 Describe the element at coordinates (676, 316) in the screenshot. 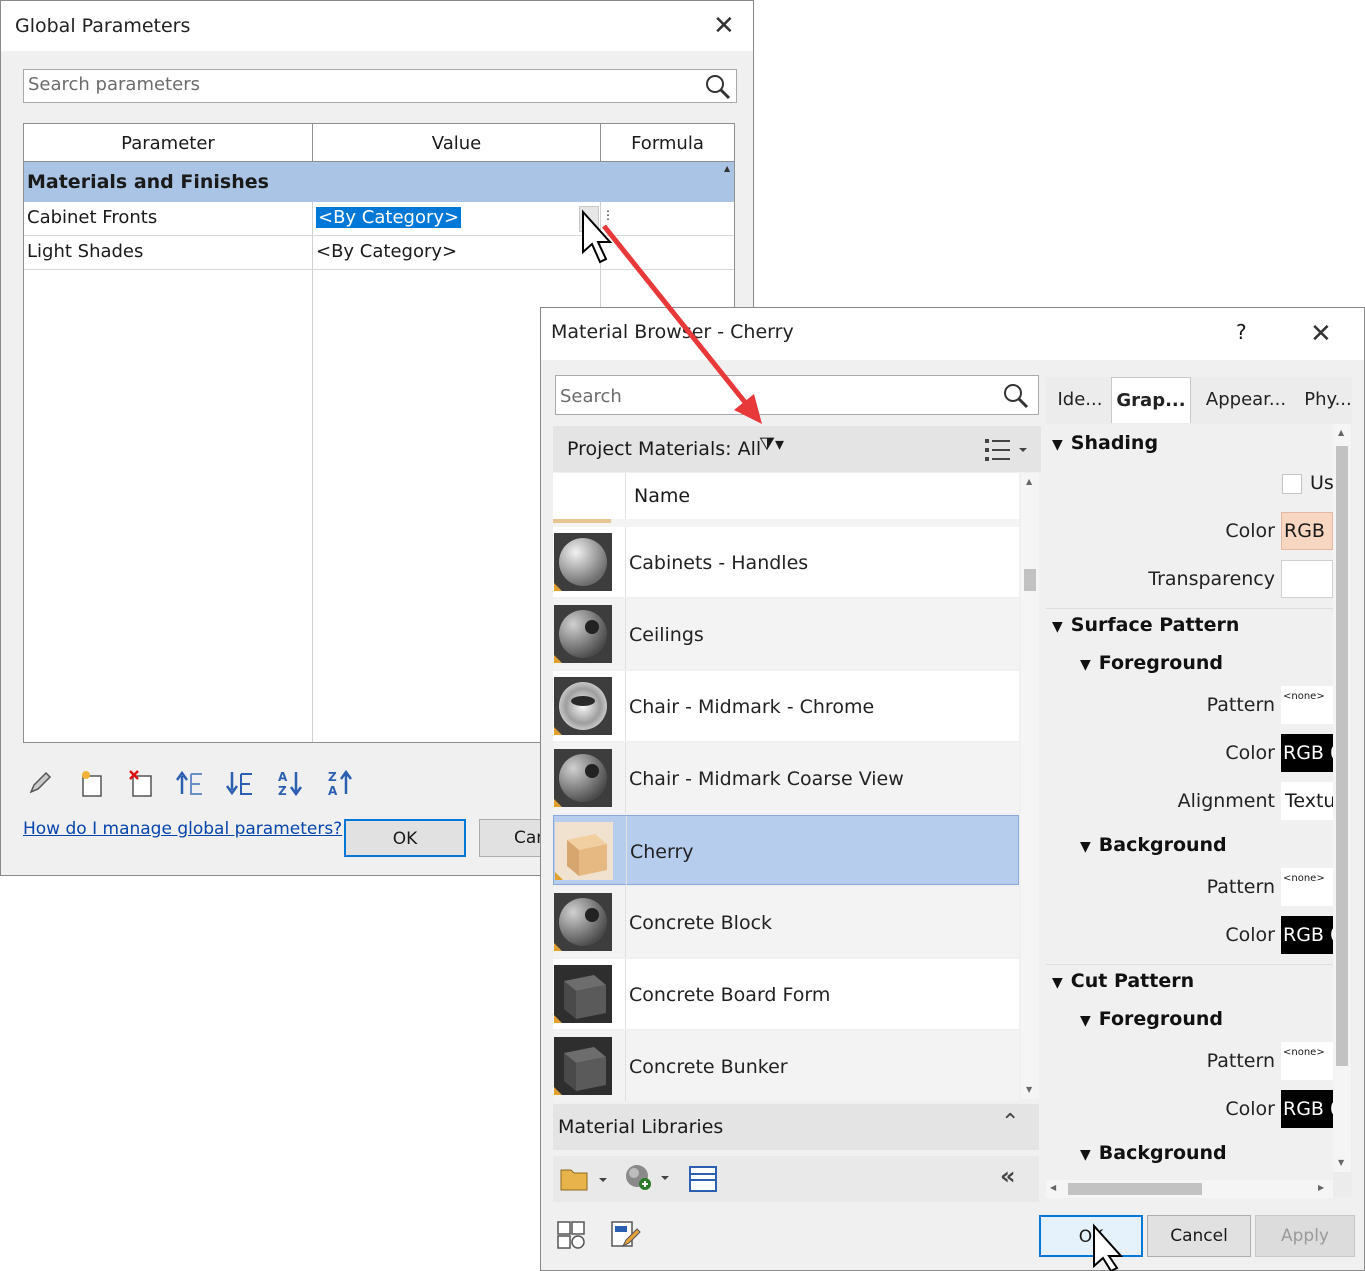

I see `annotation-arrow-line` at that location.